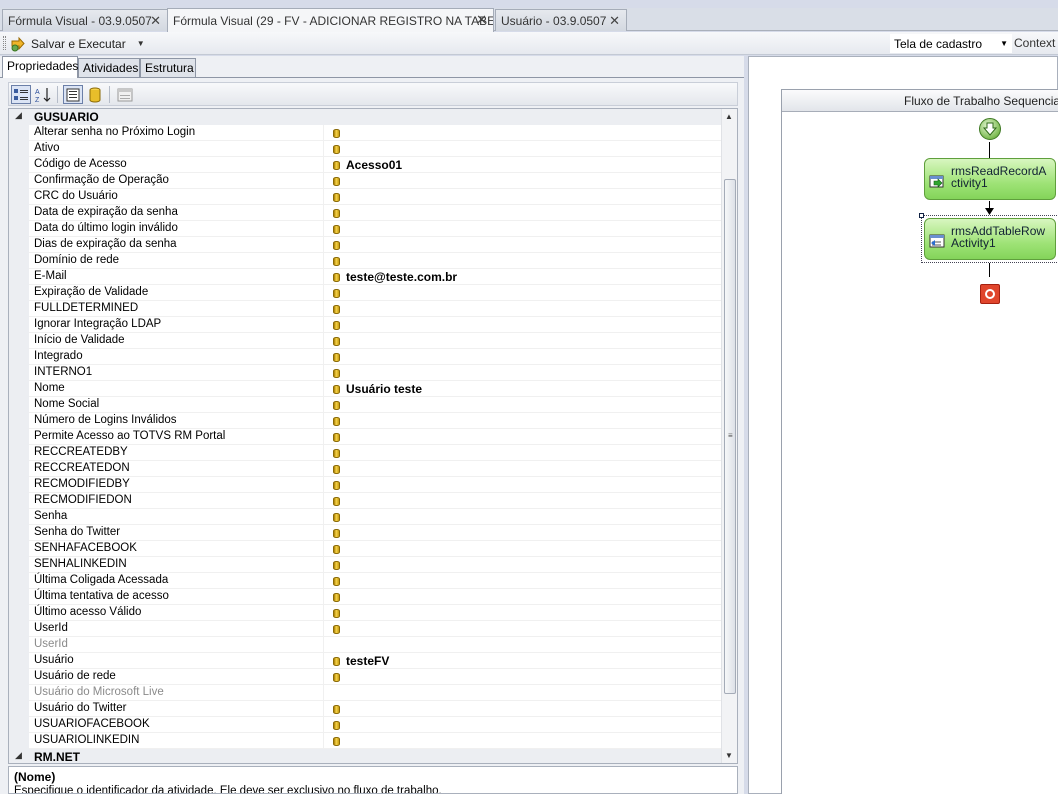  I want to click on screen-type-select: Tela de cadastro ▼, so click(951, 43).